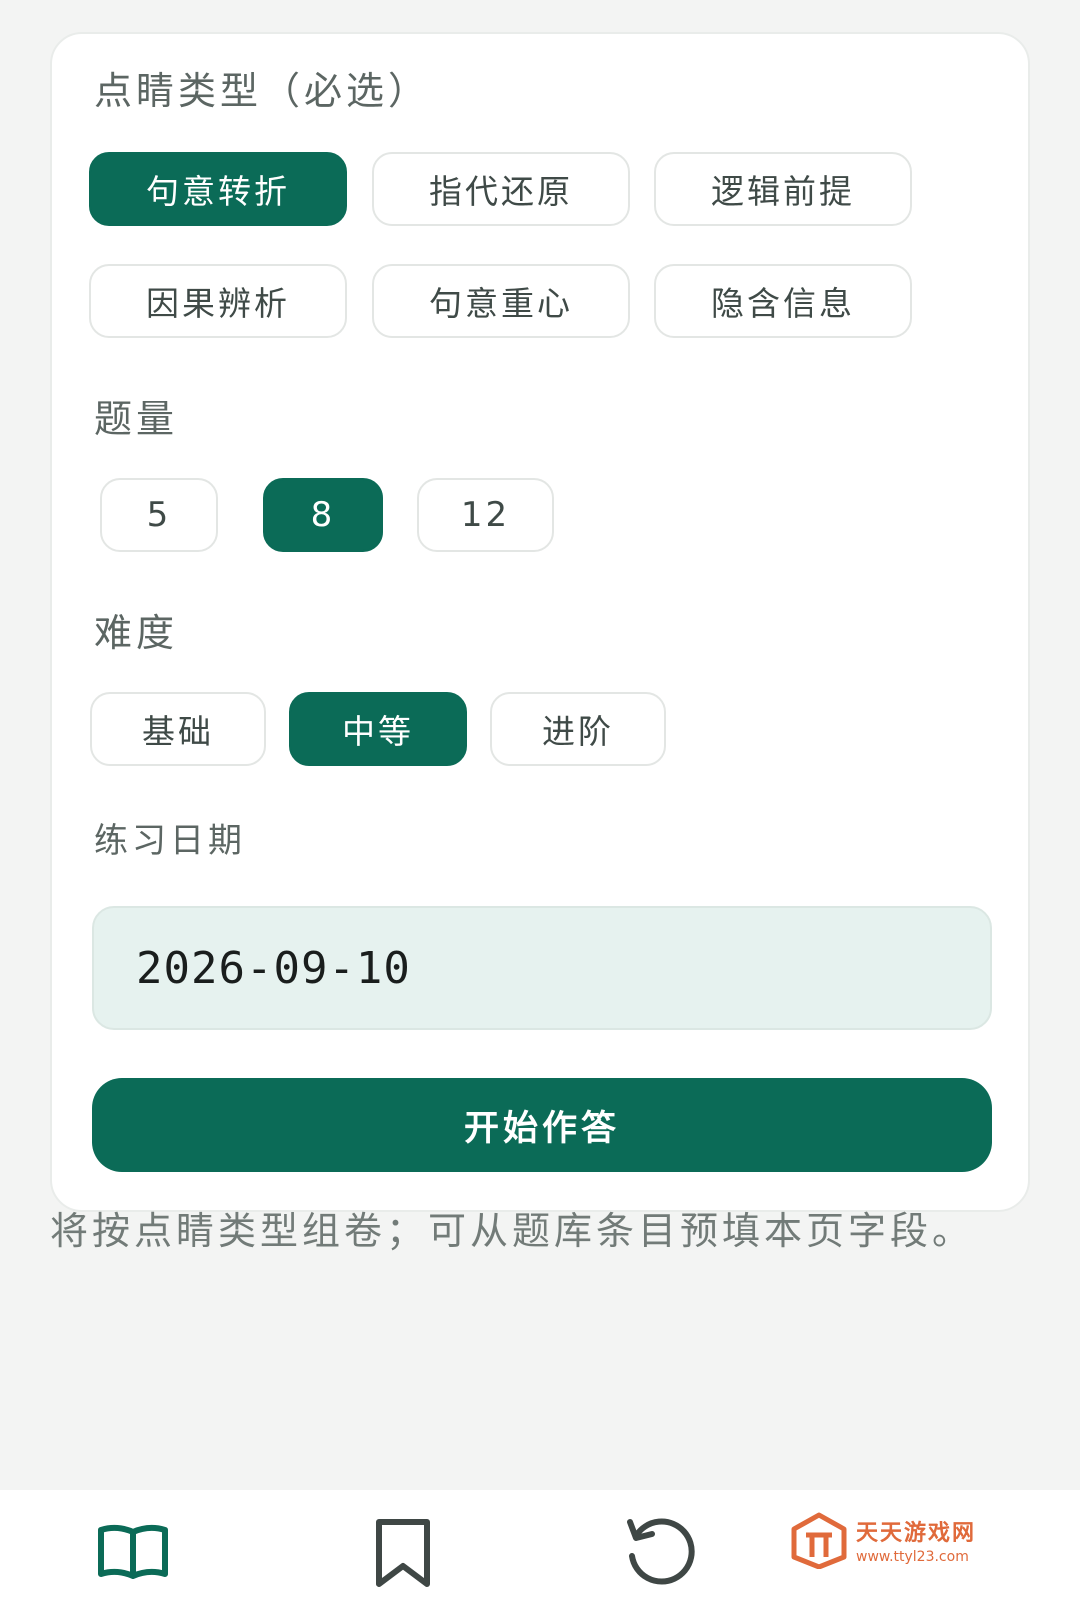 Image resolution: width=1080 pixels, height=1613 pixels. Describe the element at coordinates (819, 1540) in the screenshot. I see `watermark-logo-icon` at that location.